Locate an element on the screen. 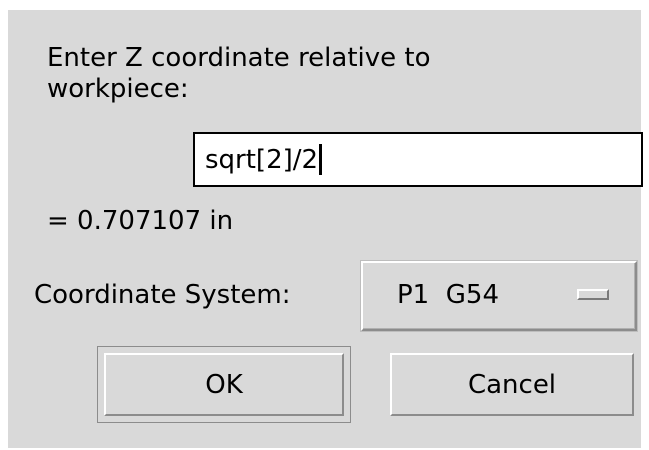 Image resolution: width=649 pixels, height=450 pixels. text-cursor is located at coordinates (321, 159).